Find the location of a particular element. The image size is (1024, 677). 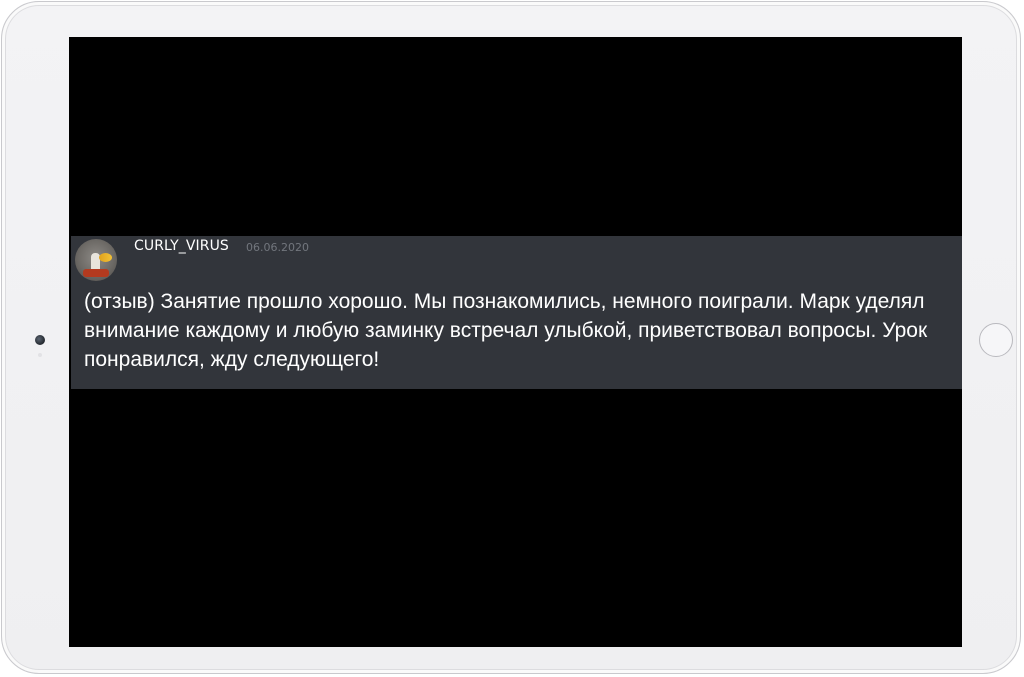

message-author: CURLY_VIRUS is located at coordinates (181, 246).